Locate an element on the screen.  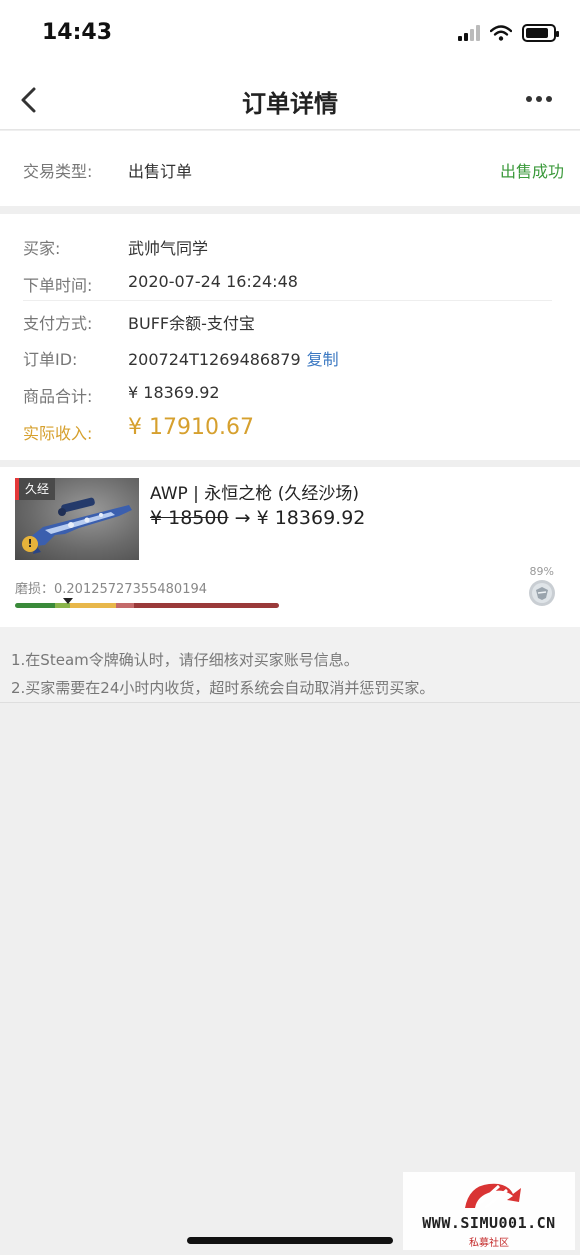
item-thumbnail: 久经 ! is located at coordinates (77, 519).